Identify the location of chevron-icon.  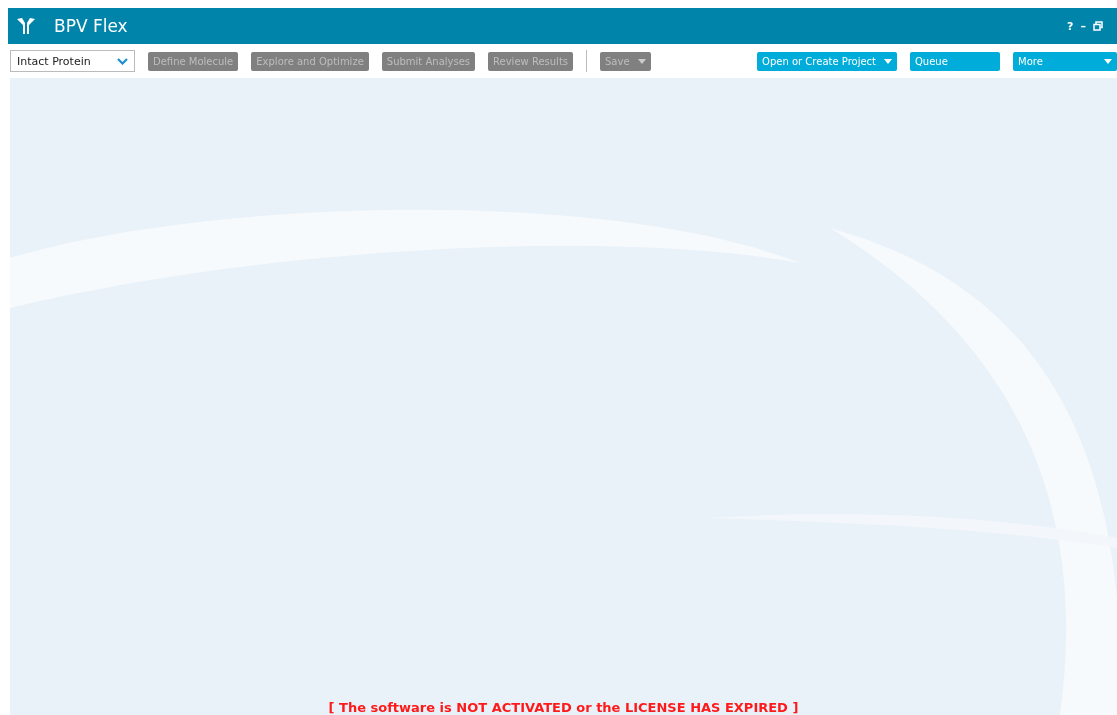
(122, 61).